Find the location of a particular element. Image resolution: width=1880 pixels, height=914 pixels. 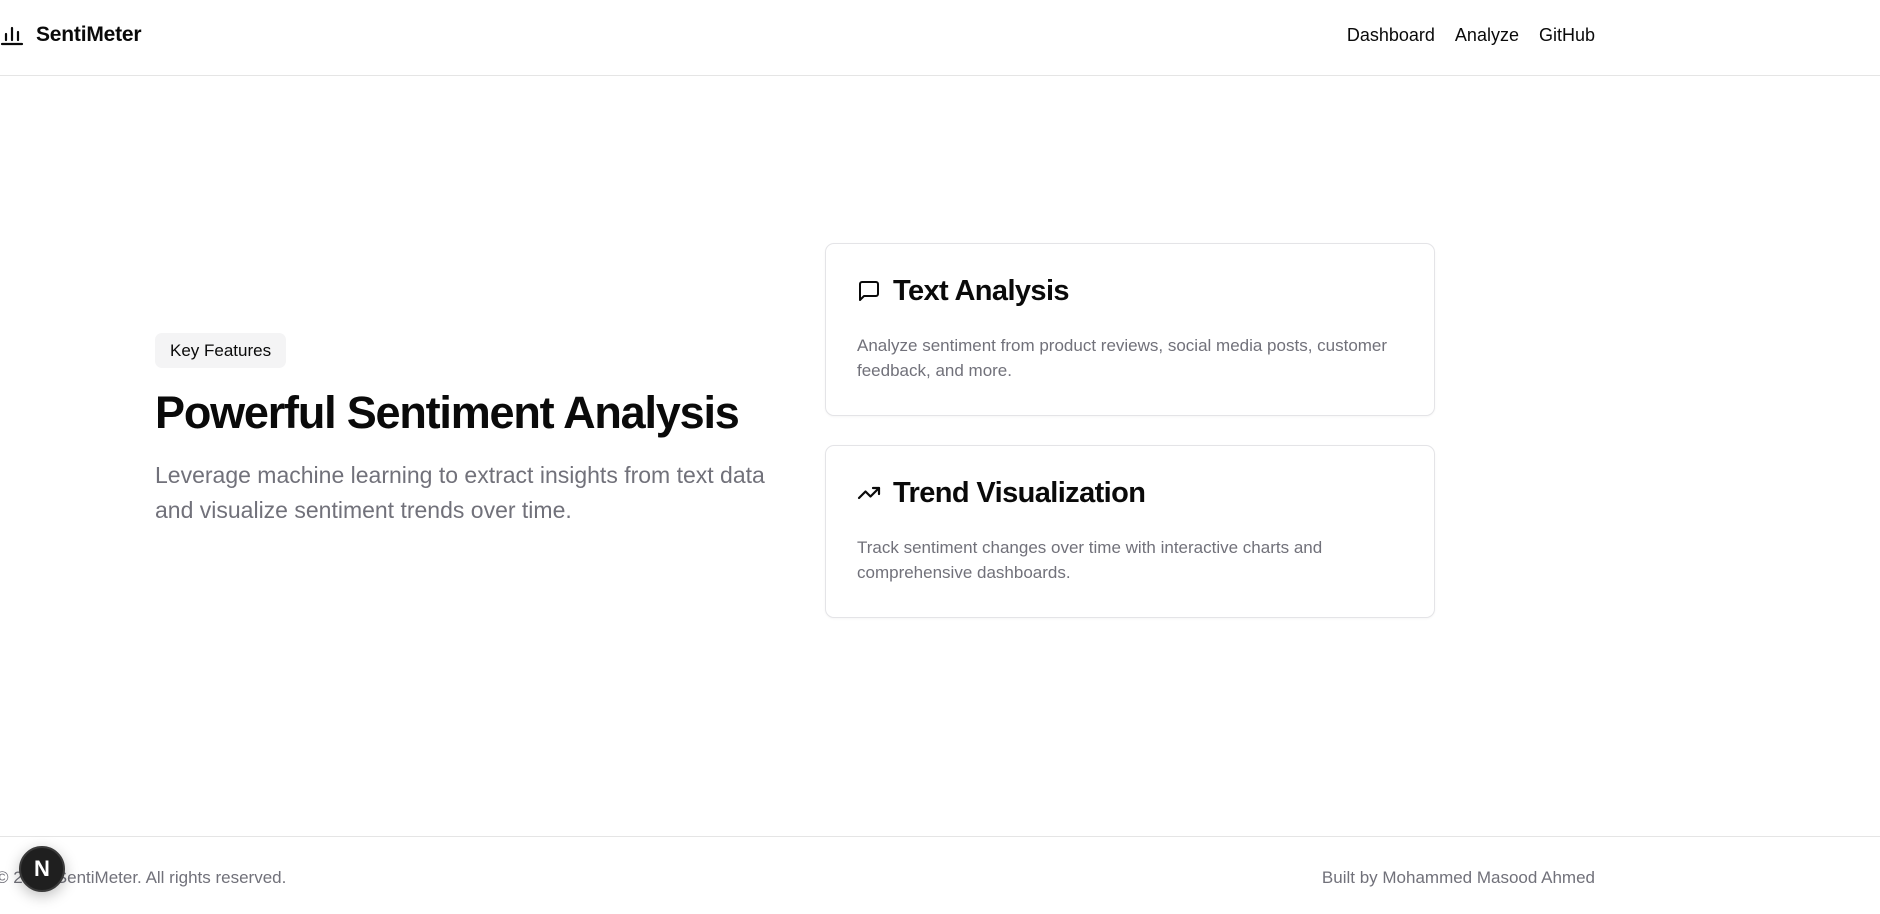

key-features-badge: Key Features is located at coordinates (221, 350).